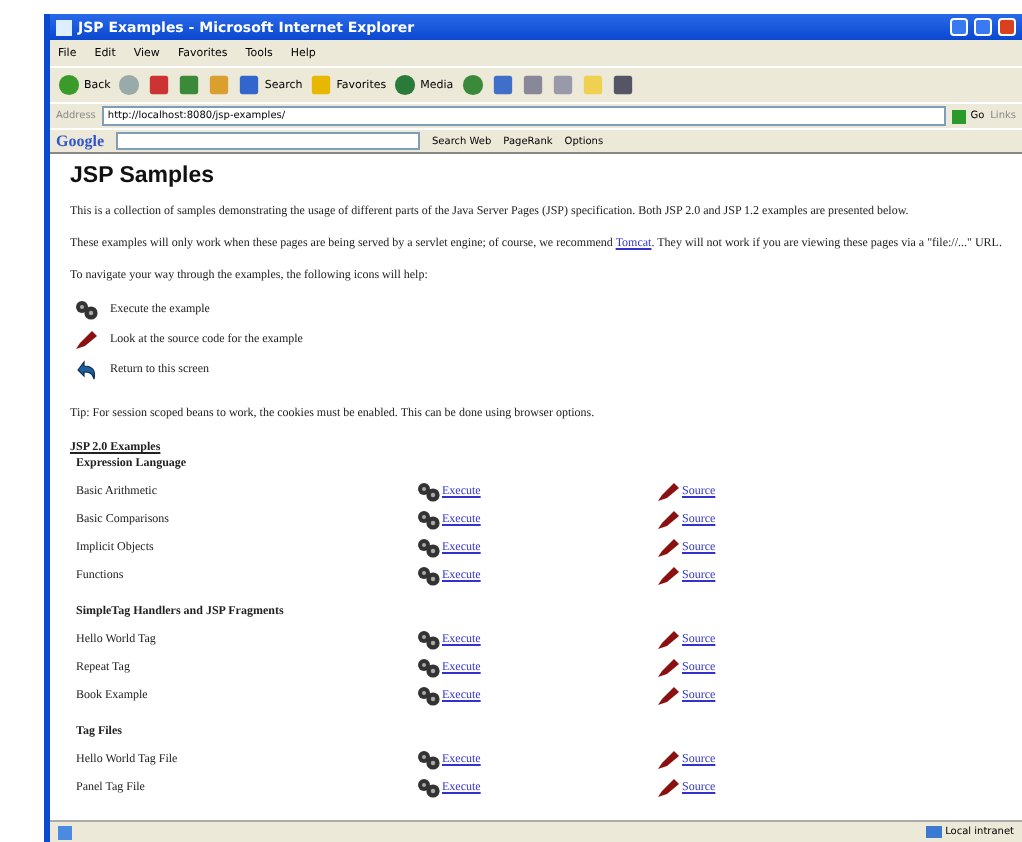 The image size is (1022, 842). I want to click on minimize-button, so click(959, 27).